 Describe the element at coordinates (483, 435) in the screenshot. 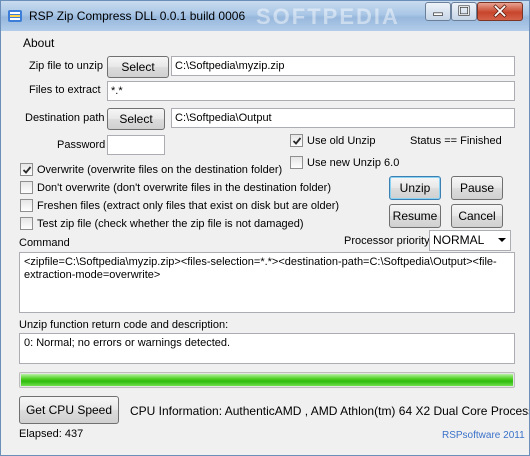

I see `credit-text: RSPsoftware 2011` at that location.